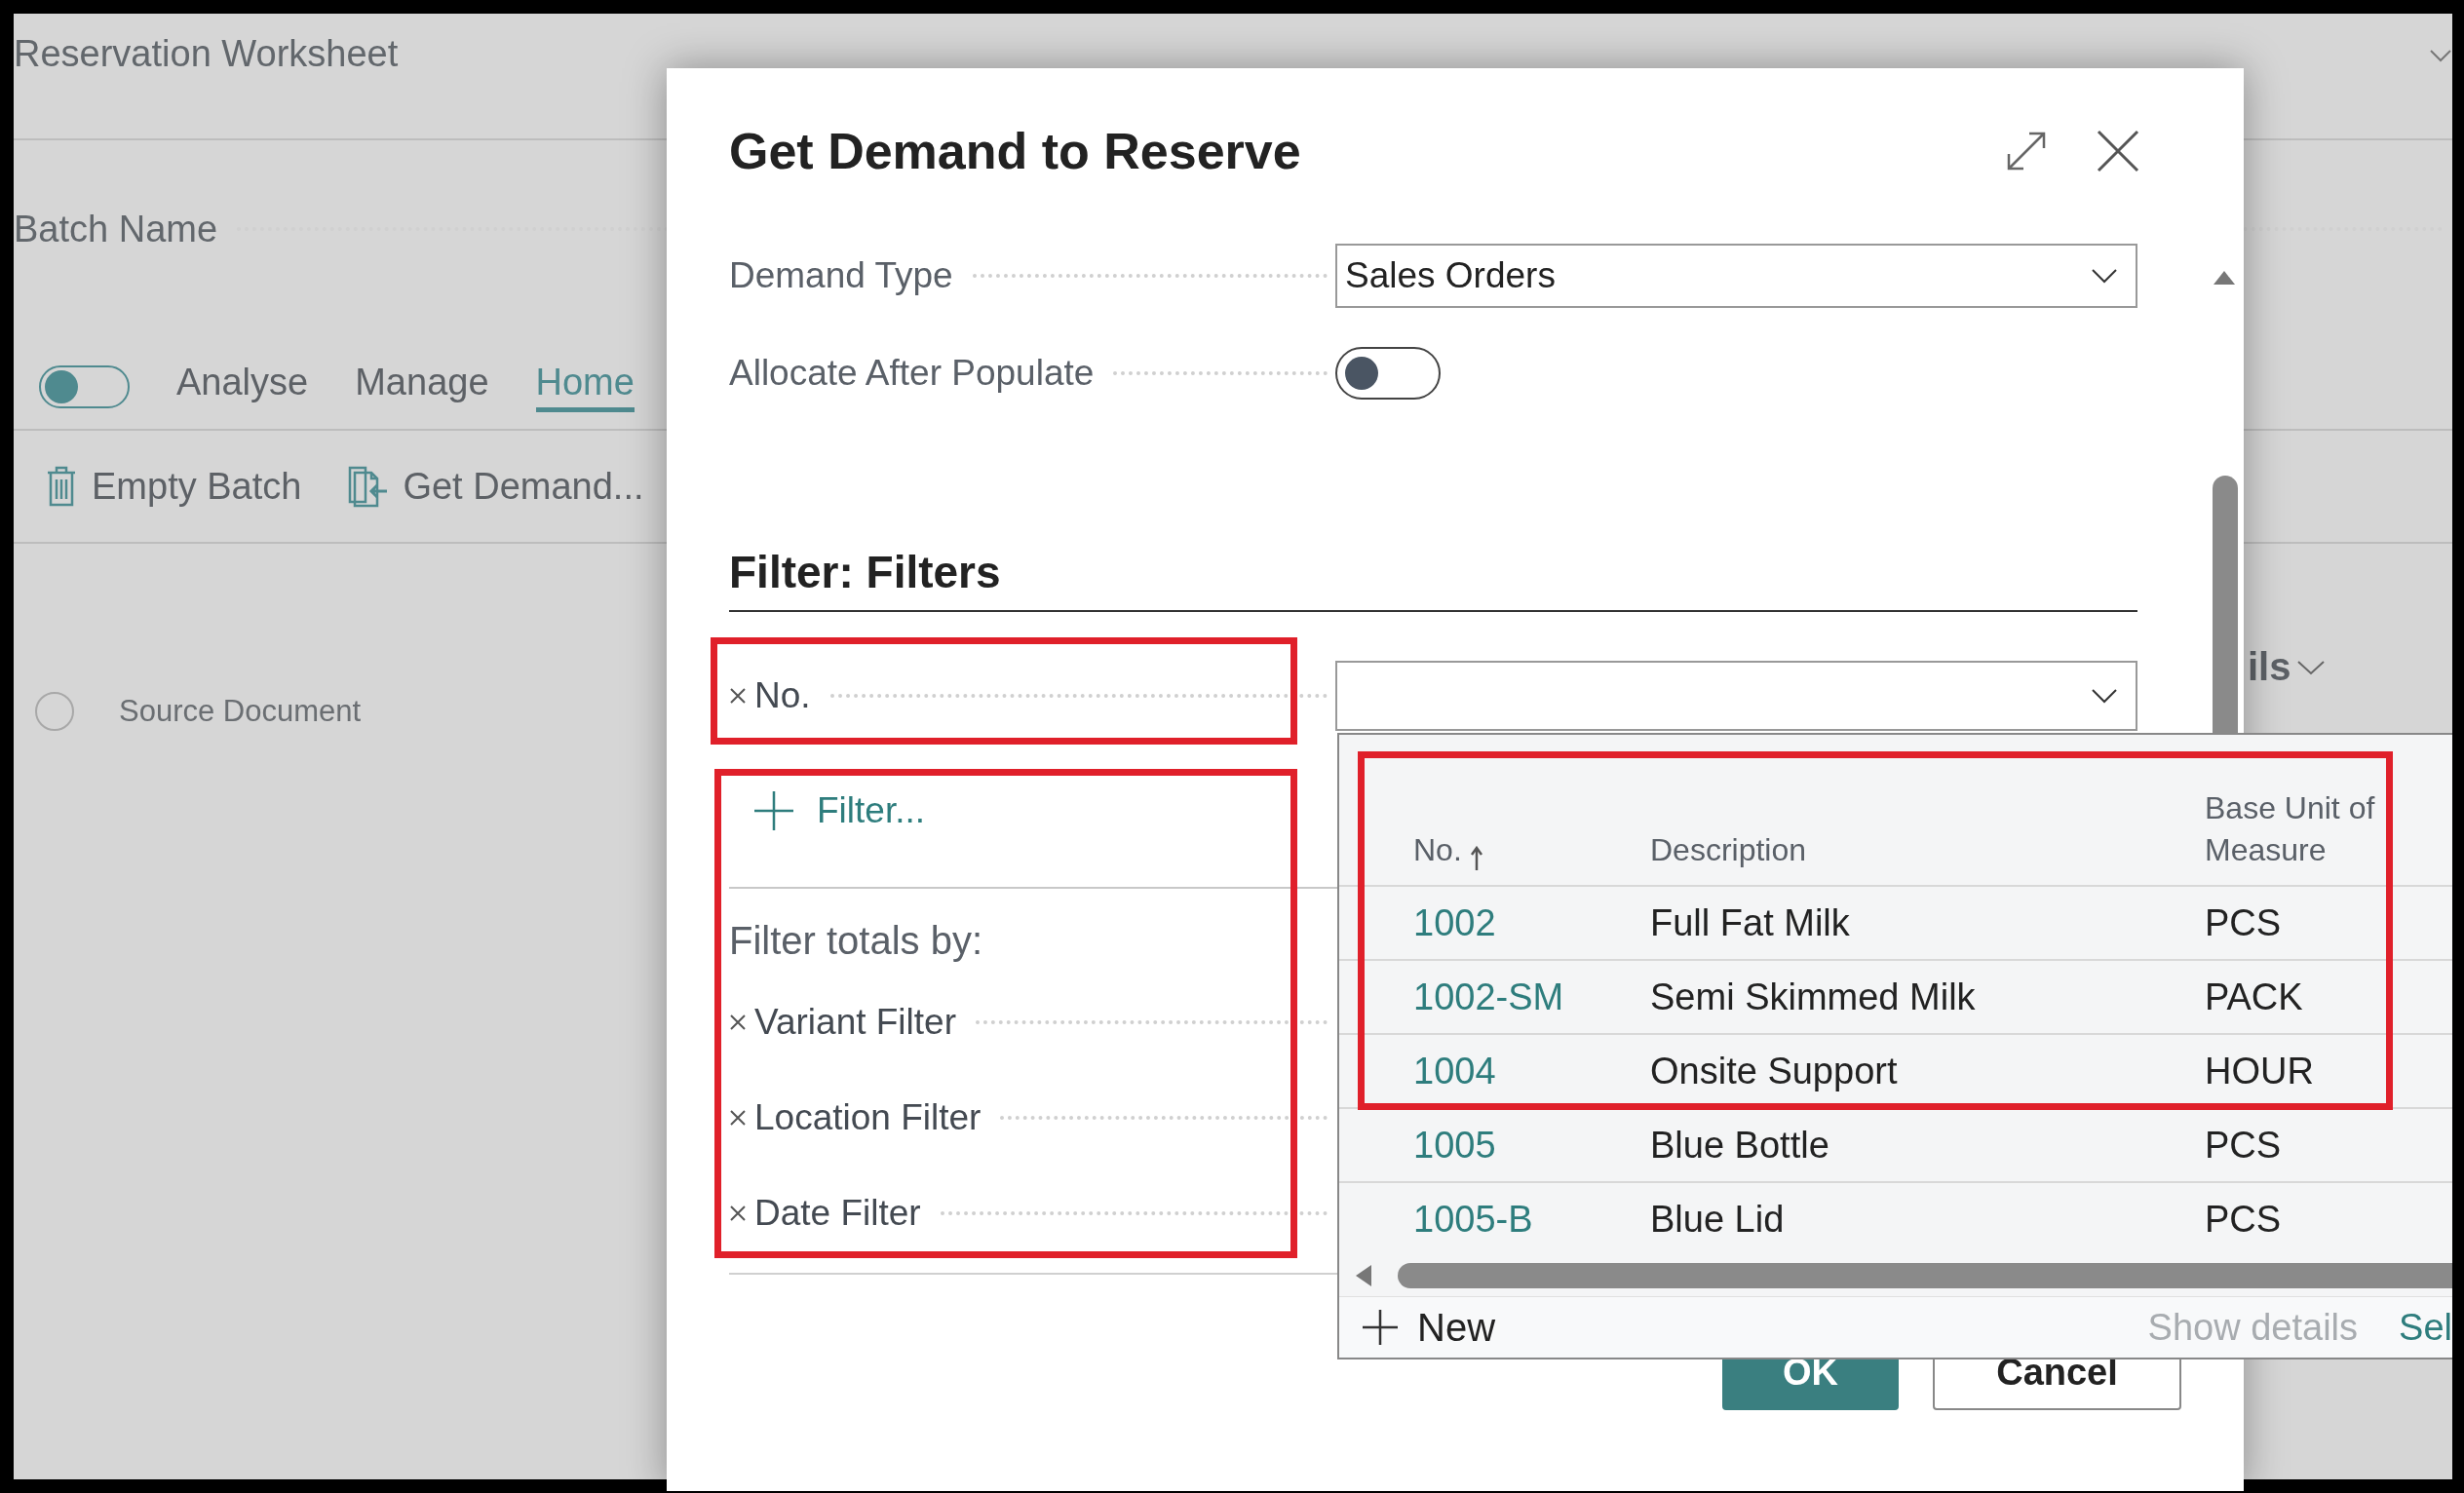 This screenshot has height=1493, width=2464. I want to click on section-heading: Filter: Filters, so click(1433, 579).